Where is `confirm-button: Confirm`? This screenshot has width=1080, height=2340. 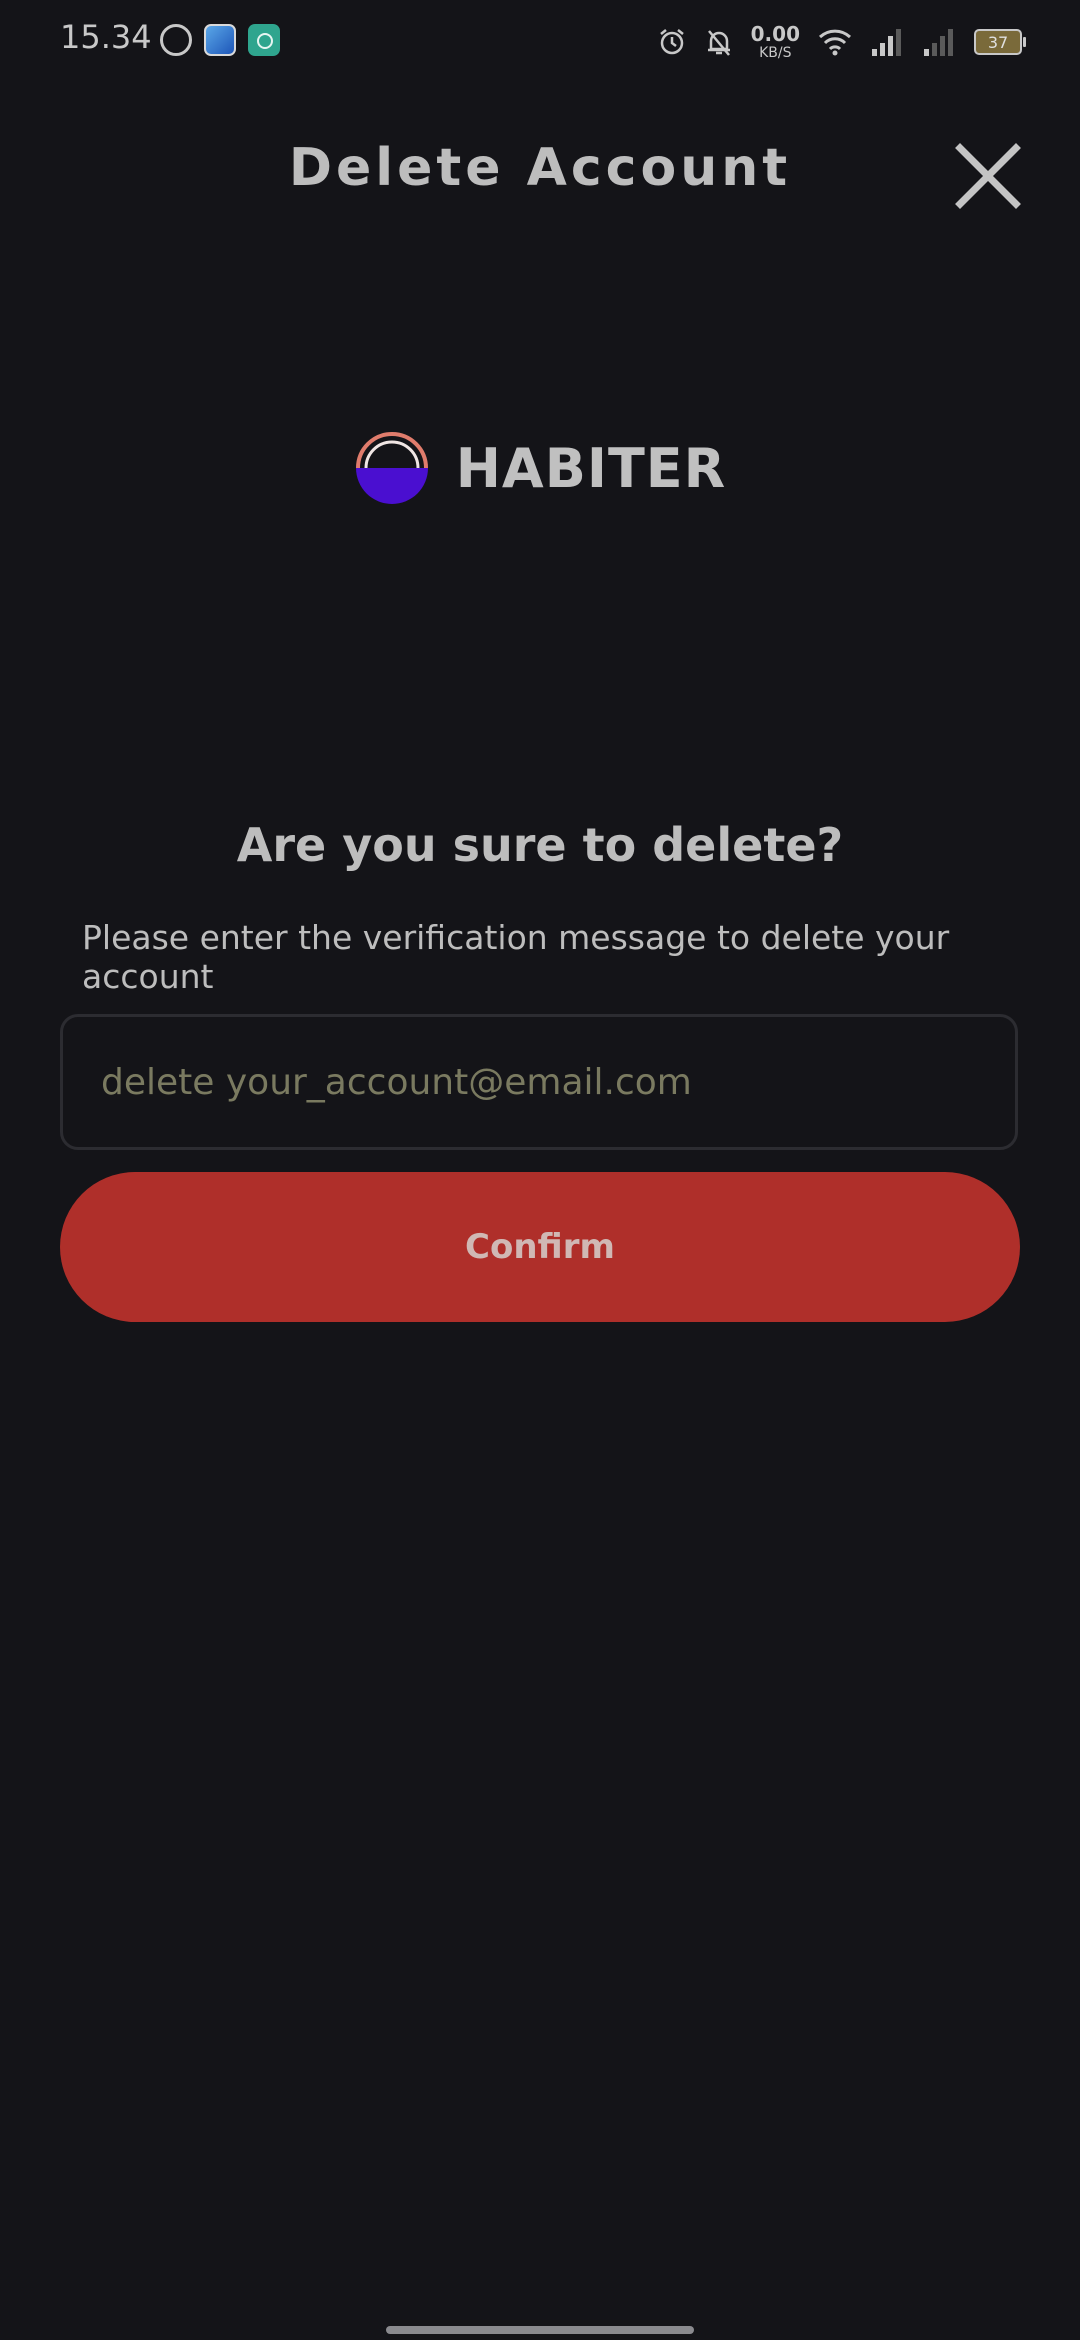
confirm-button: Confirm is located at coordinates (540, 1247).